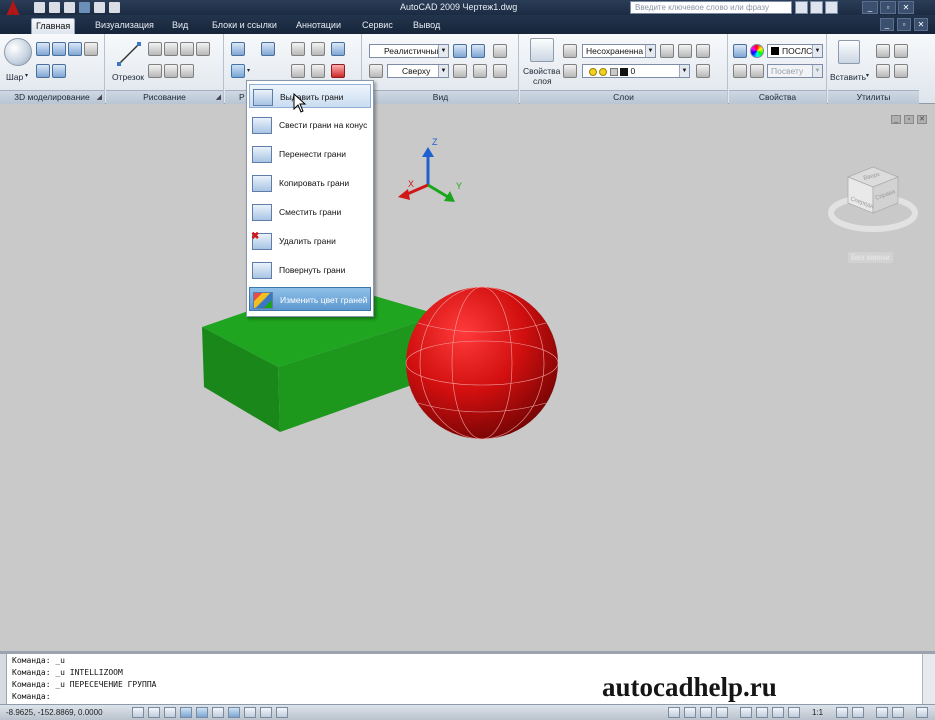  Describe the element at coordinates (870, 257) in the screenshot. I see `wcs-menu-button: Без имени` at that location.